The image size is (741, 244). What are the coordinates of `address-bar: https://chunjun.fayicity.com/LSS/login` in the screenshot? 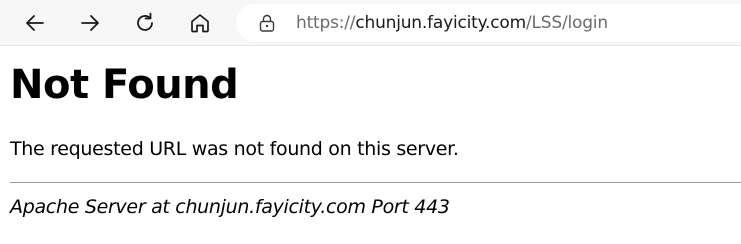 It's located at (488, 23).